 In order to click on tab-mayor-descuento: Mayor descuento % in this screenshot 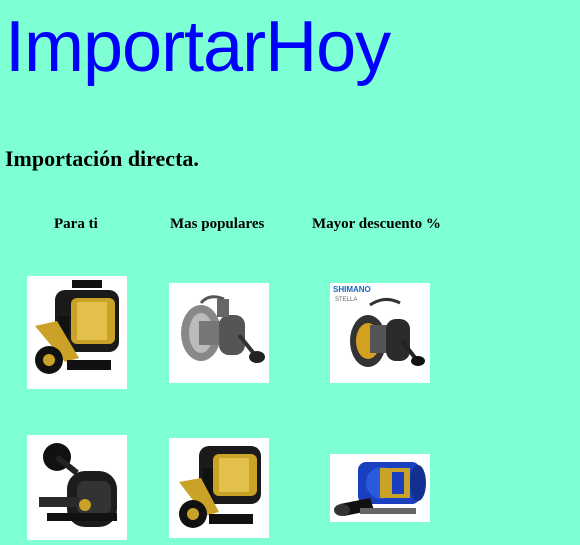, I will do `click(376, 224)`.